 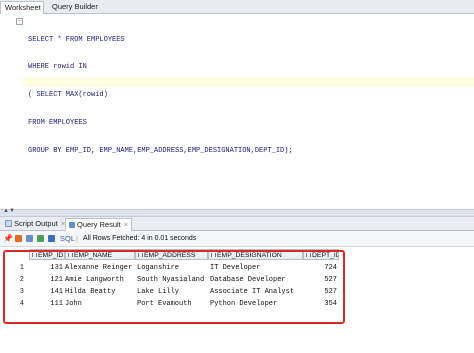 I want to click on script-output-icon, so click(x=8, y=223).